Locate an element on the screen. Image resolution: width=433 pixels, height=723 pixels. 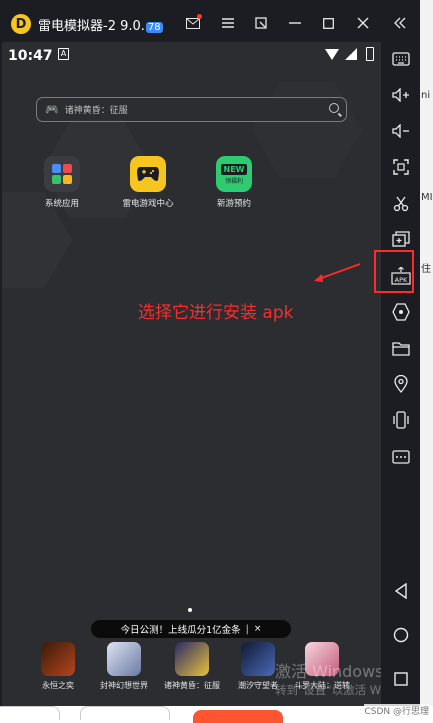
collapse-icon is located at coordinates (400, 23).